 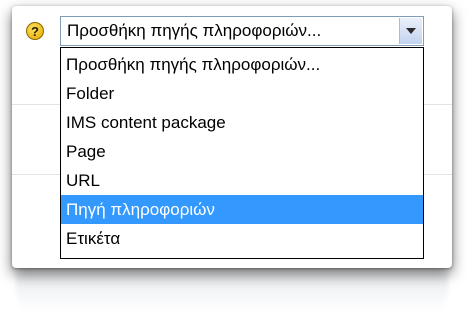 I want to click on chevron-down-icon, so click(x=411, y=31).